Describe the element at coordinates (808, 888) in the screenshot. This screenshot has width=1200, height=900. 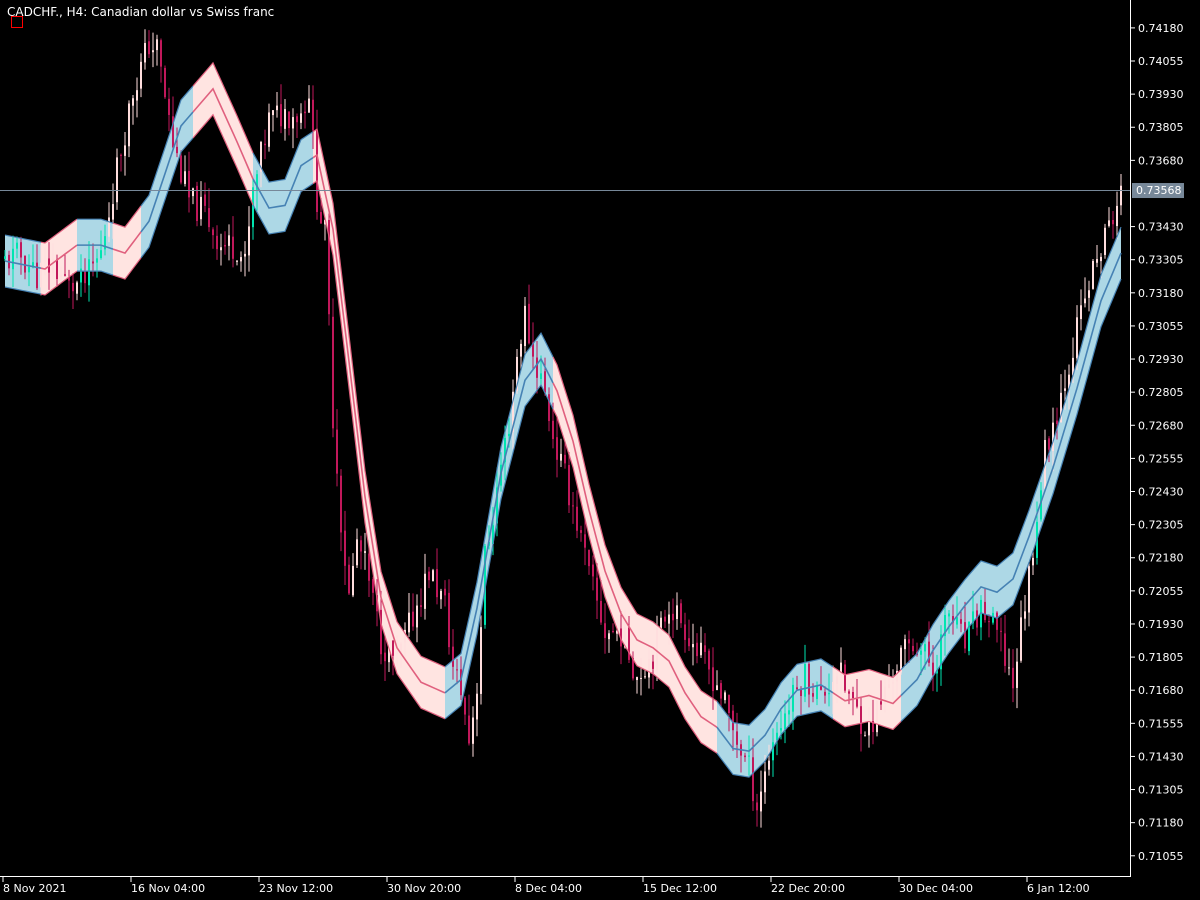
I see `time-tick-label: 22 Dec 20:00` at that location.